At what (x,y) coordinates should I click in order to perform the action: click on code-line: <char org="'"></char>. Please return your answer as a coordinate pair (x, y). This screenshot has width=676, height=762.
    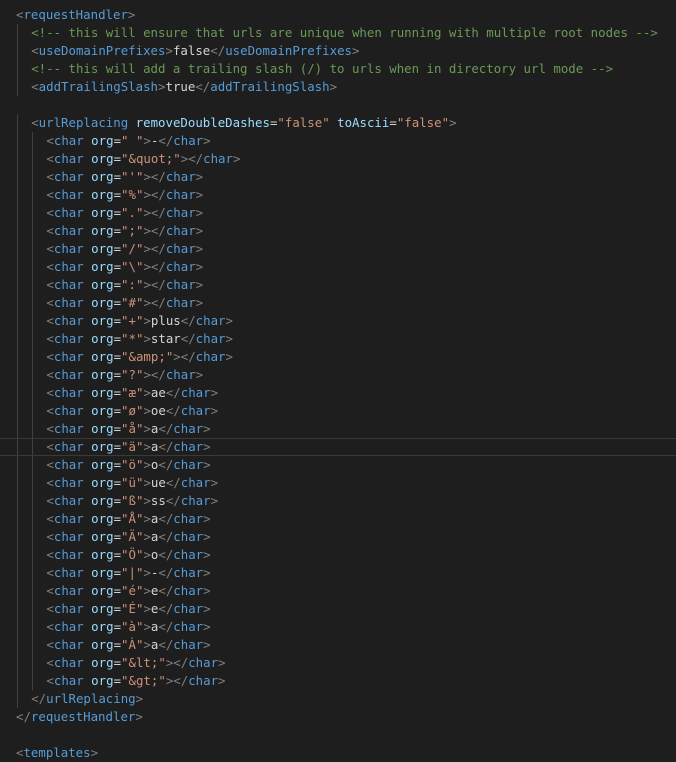
    Looking at the image, I should click on (338, 177).